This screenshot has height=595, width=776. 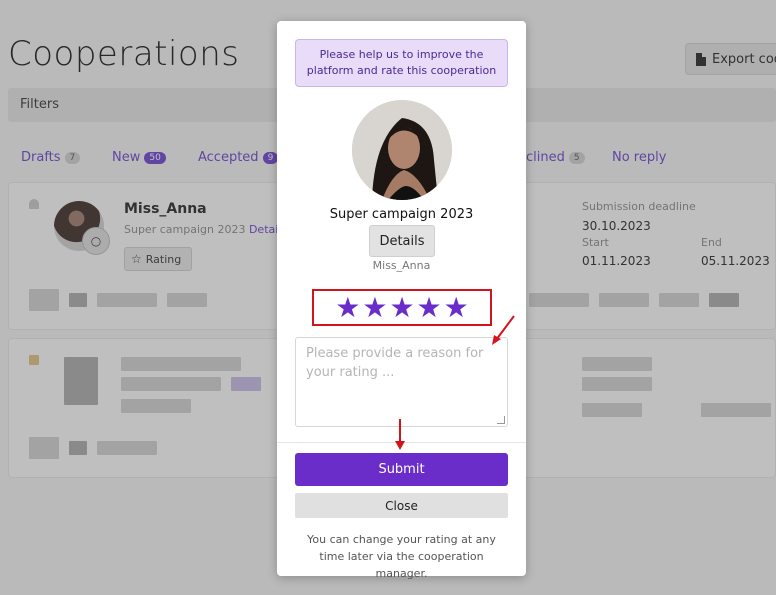 I want to click on modal-campaign-name: Super campaign 2023, so click(x=401, y=214).